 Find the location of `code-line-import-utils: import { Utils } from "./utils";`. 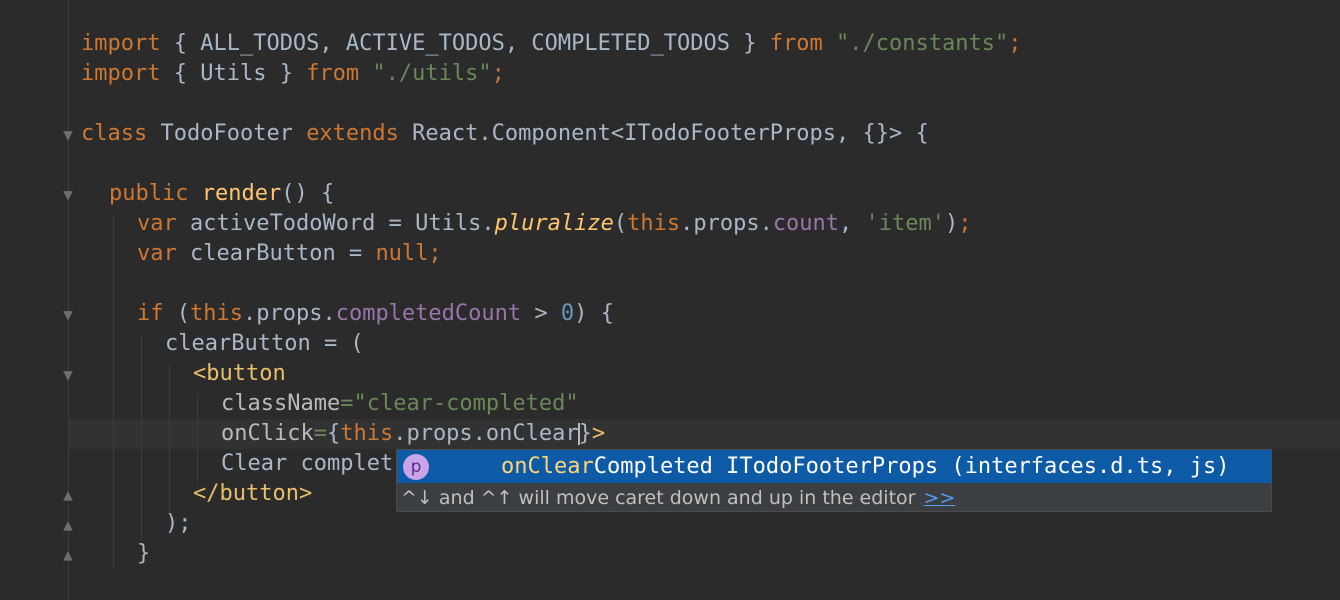

code-line-import-utils: import { Utils } from "./utils"; is located at coordinates (293, 74).